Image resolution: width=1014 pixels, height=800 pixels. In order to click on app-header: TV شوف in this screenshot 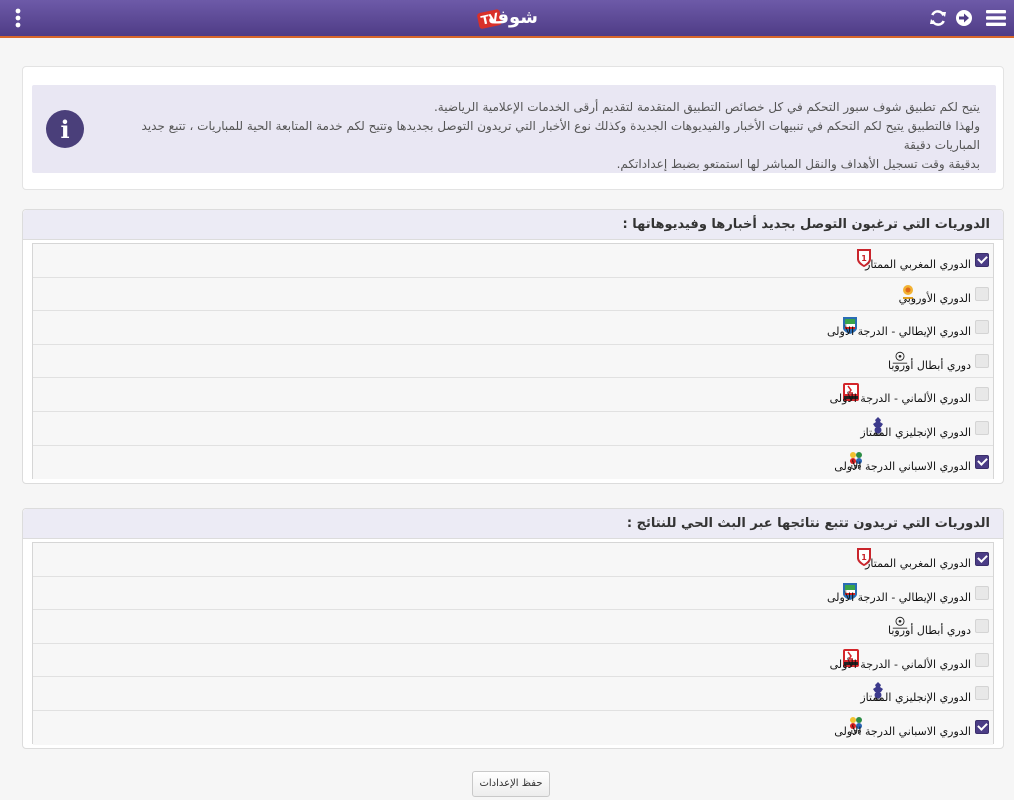, I will do `click(507, 19)`.